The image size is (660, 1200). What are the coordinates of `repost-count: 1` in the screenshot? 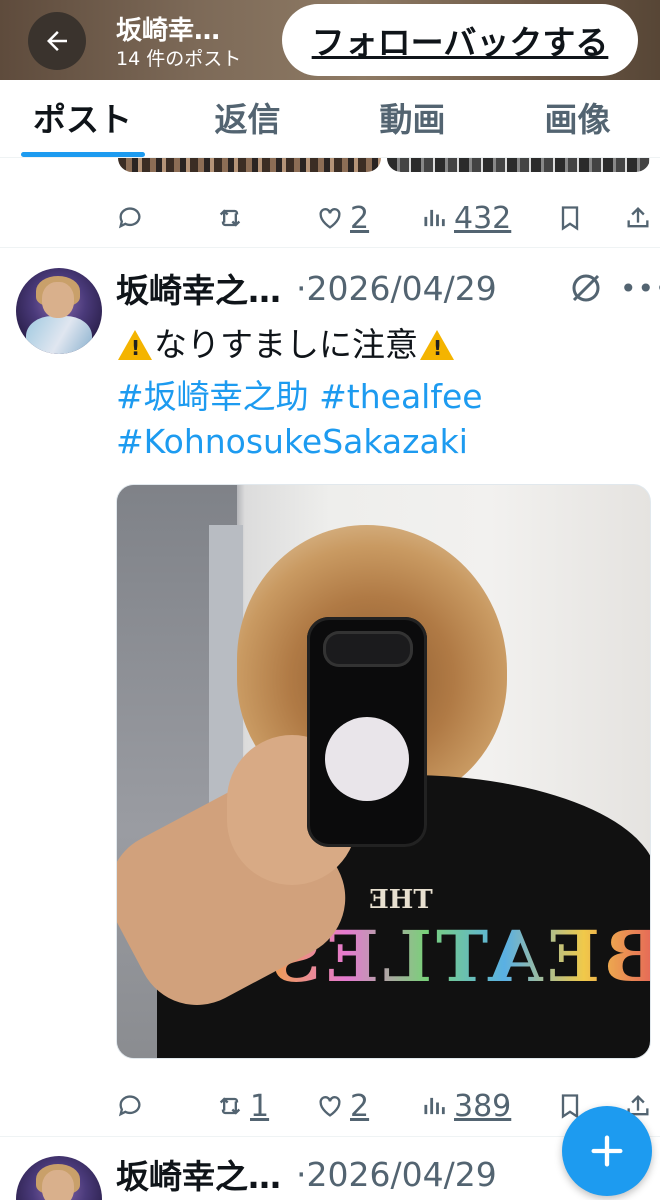 It's located at (260, 1106).